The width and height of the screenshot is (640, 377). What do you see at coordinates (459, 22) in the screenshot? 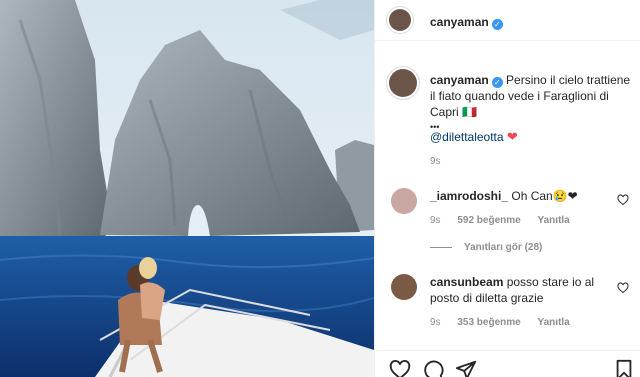
I see `author-username: canyaman` at bounding box center [459, 22].